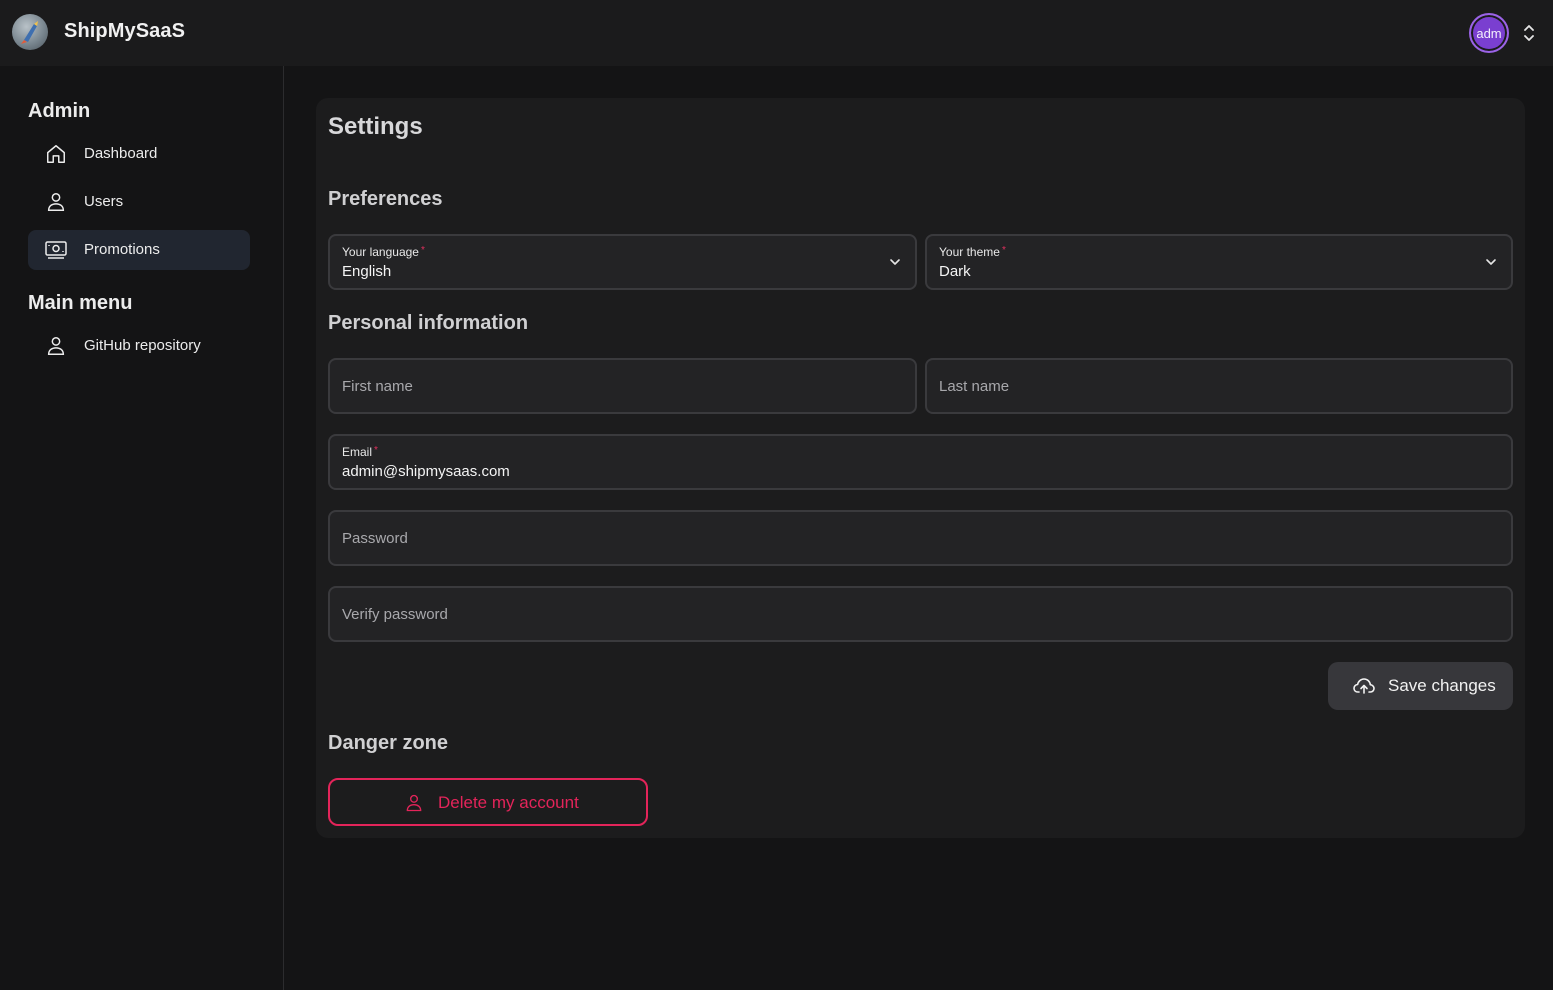 This screenshot has height=990, width=1553. I want to click on theme-value: Dark, so click(955, 271).